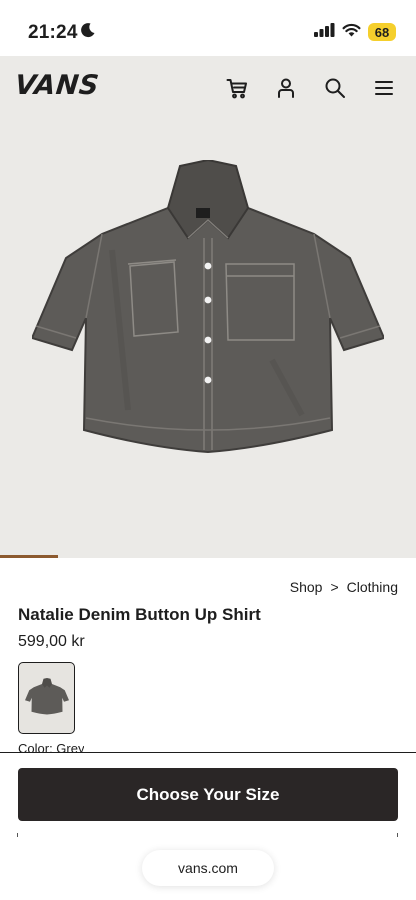  I want to click on menu-button, so click(384, 90).